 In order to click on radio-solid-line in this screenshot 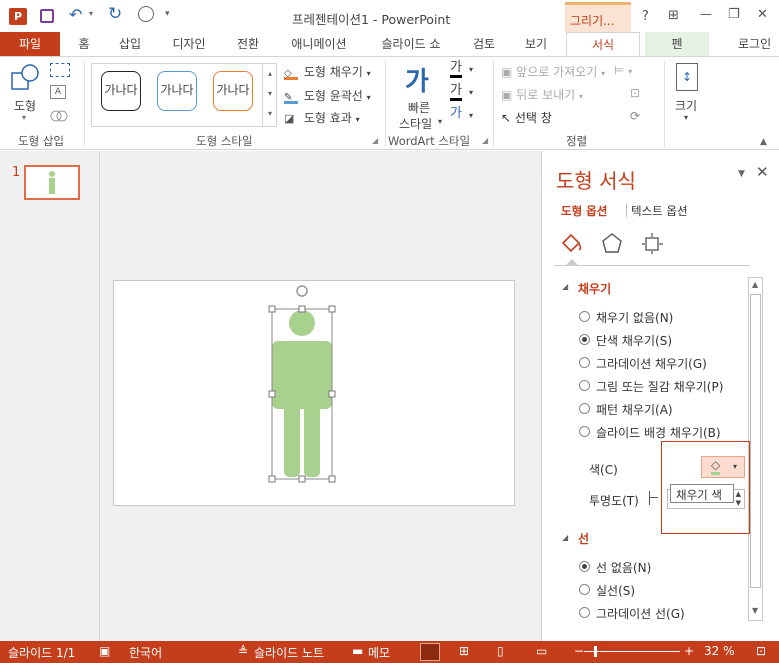, I will do `click(584, 589)`.